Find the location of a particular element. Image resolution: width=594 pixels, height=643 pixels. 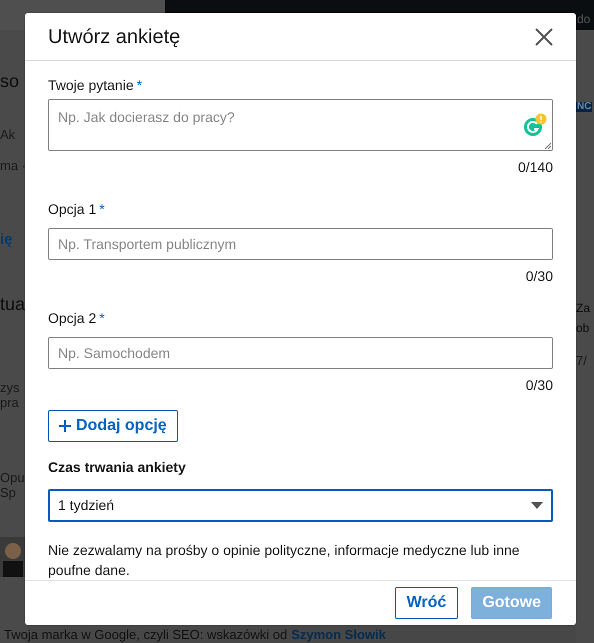

background-text: tua is located at coordinates (13, 304).